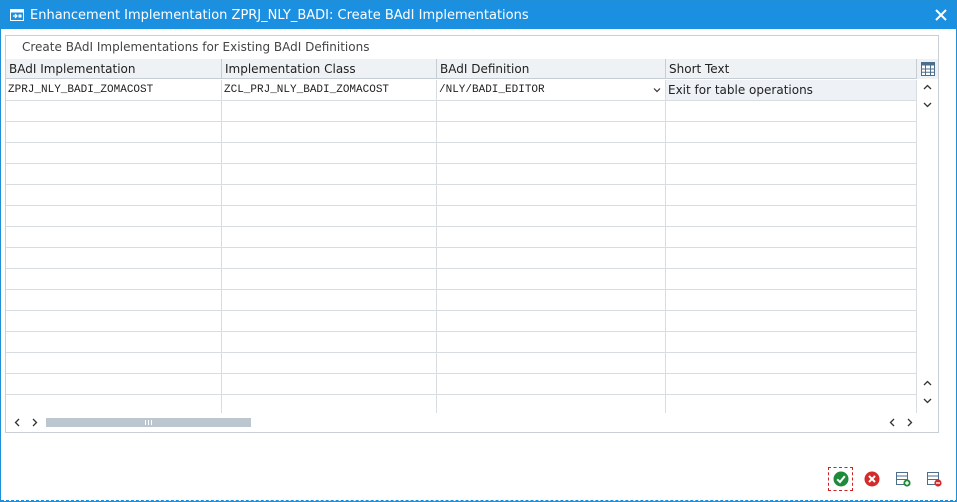 This screenshot has height=502, width=957. Describe the element at coordinates (479, 499) in the screenshot. I see `window-bottom-edge` at that location.